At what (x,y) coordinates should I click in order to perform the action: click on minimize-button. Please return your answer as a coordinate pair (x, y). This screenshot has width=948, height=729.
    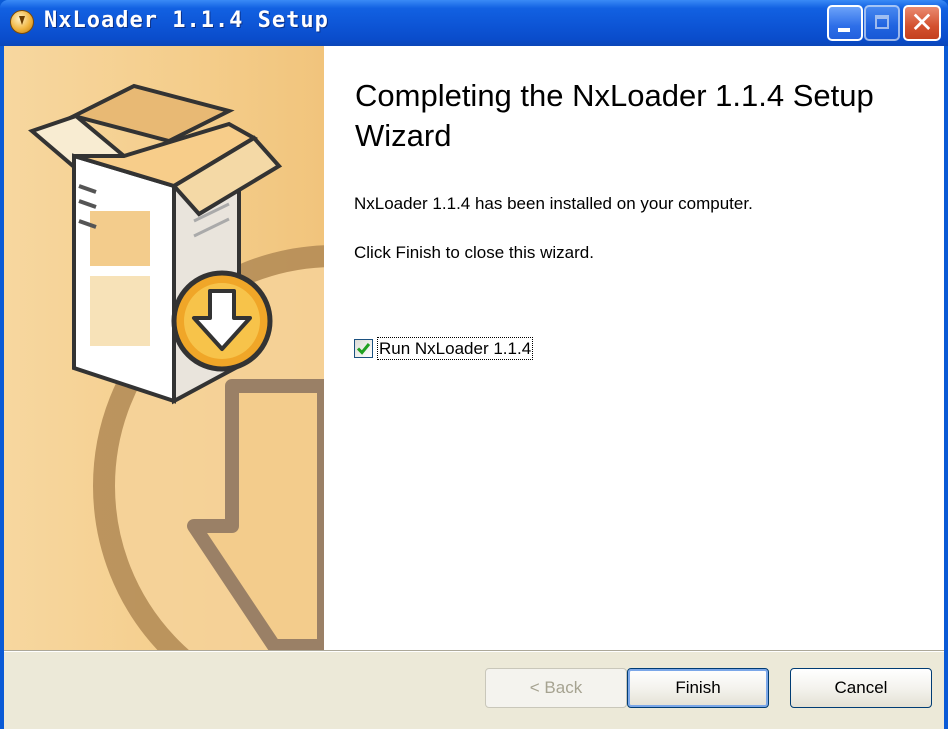
    Looking at the image, I should click on (845, 23).